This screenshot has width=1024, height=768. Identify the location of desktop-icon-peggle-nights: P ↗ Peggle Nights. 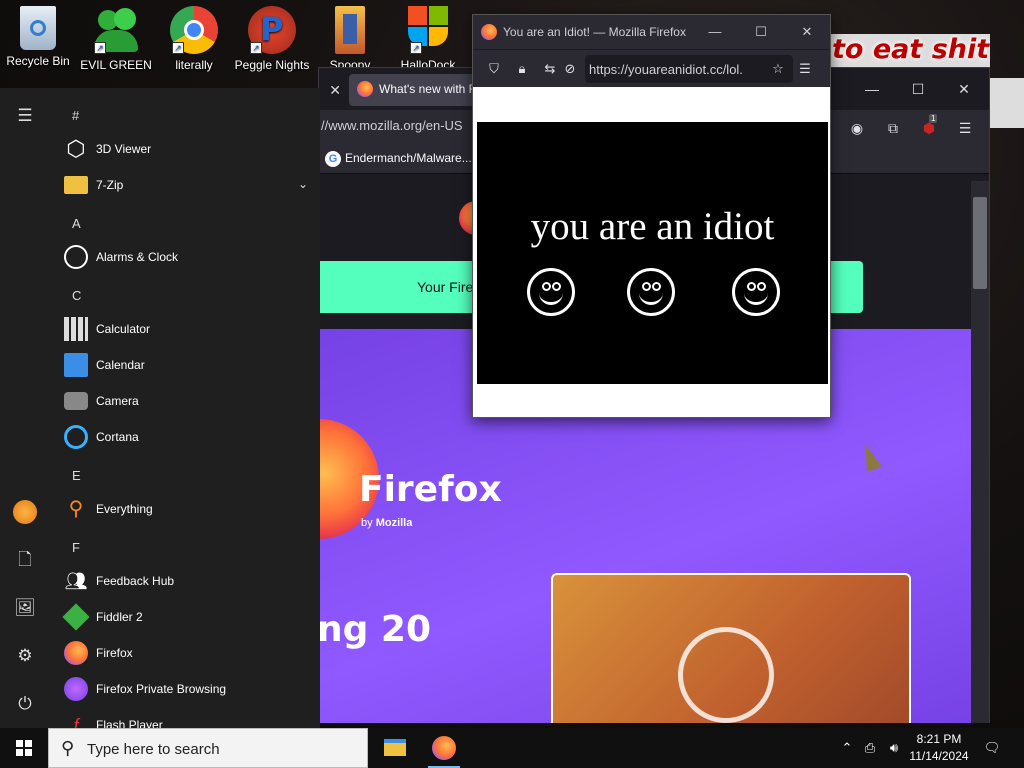
(272, 38).